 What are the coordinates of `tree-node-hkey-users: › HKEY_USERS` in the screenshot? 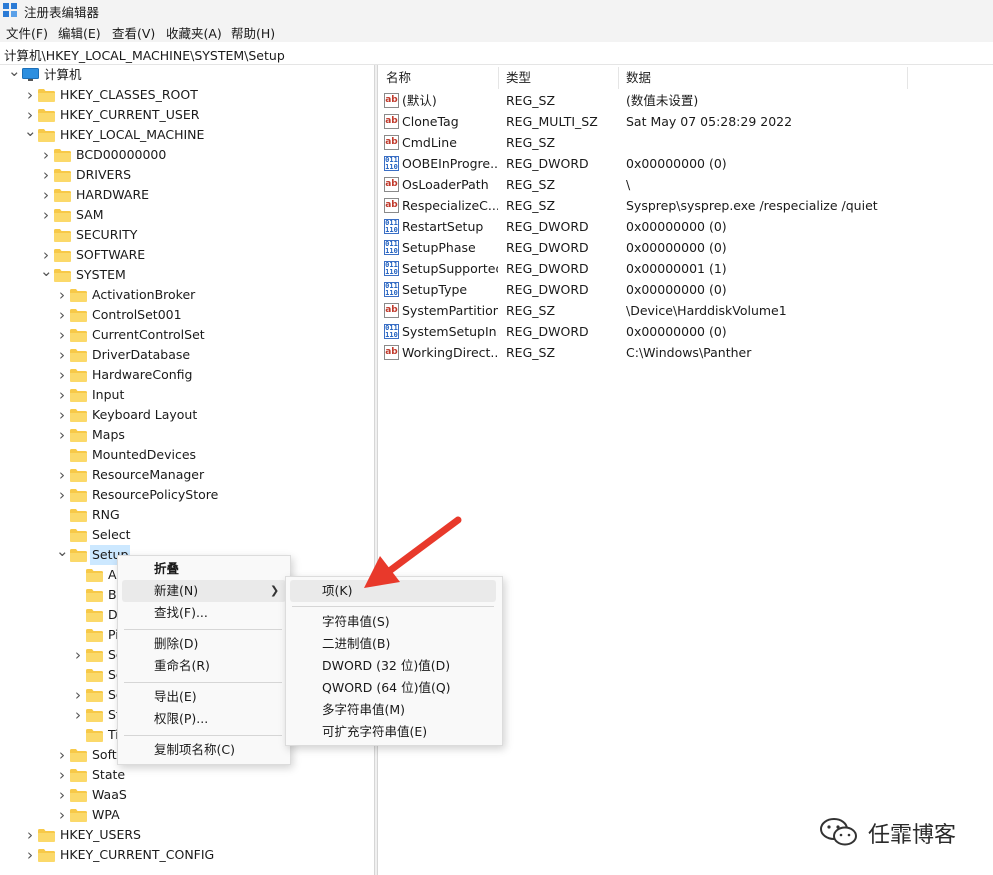 It's located at (187, 835).